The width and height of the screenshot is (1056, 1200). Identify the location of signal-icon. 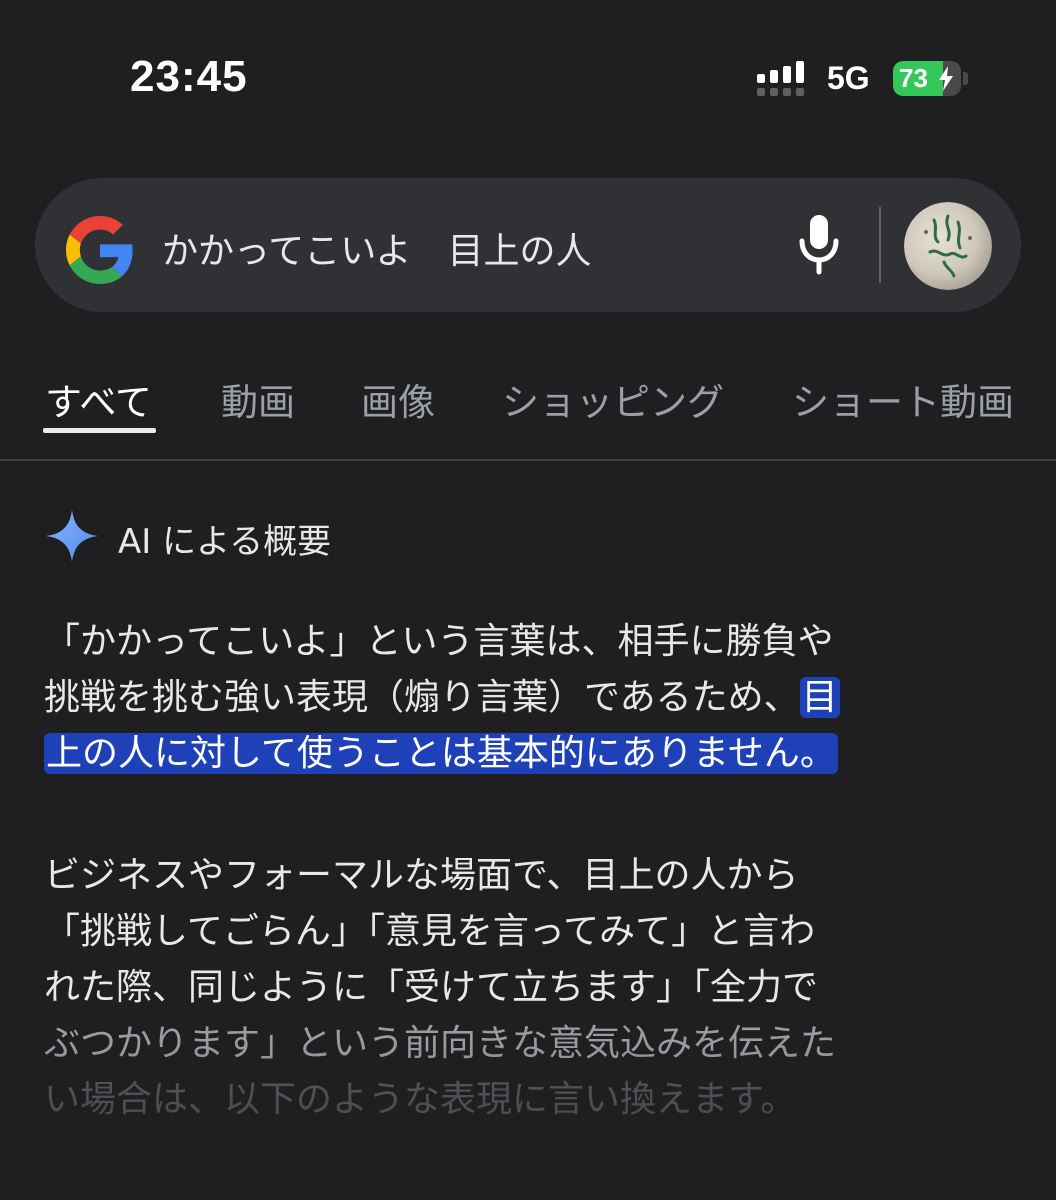
(780, 78).